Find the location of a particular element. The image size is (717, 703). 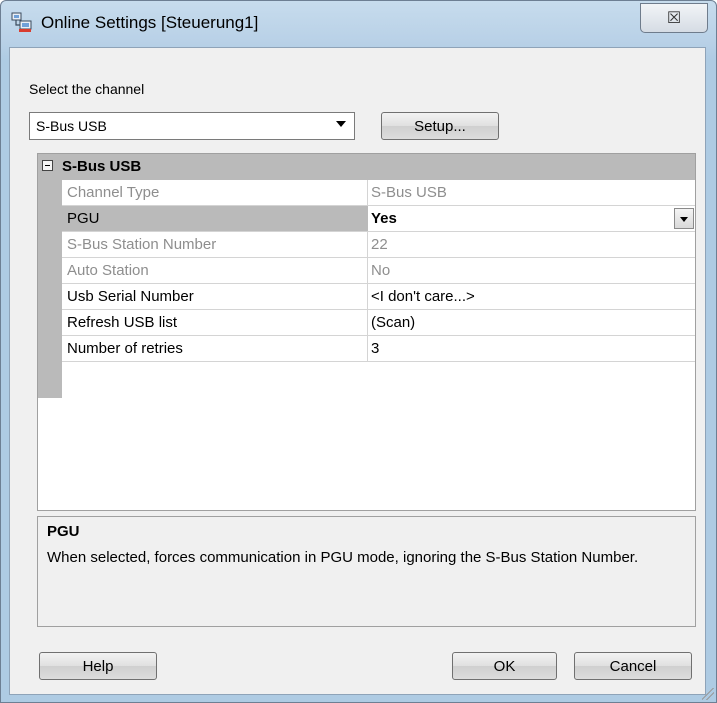

property-row-pgu: PGU Yes is located at coordinates (378, 219).